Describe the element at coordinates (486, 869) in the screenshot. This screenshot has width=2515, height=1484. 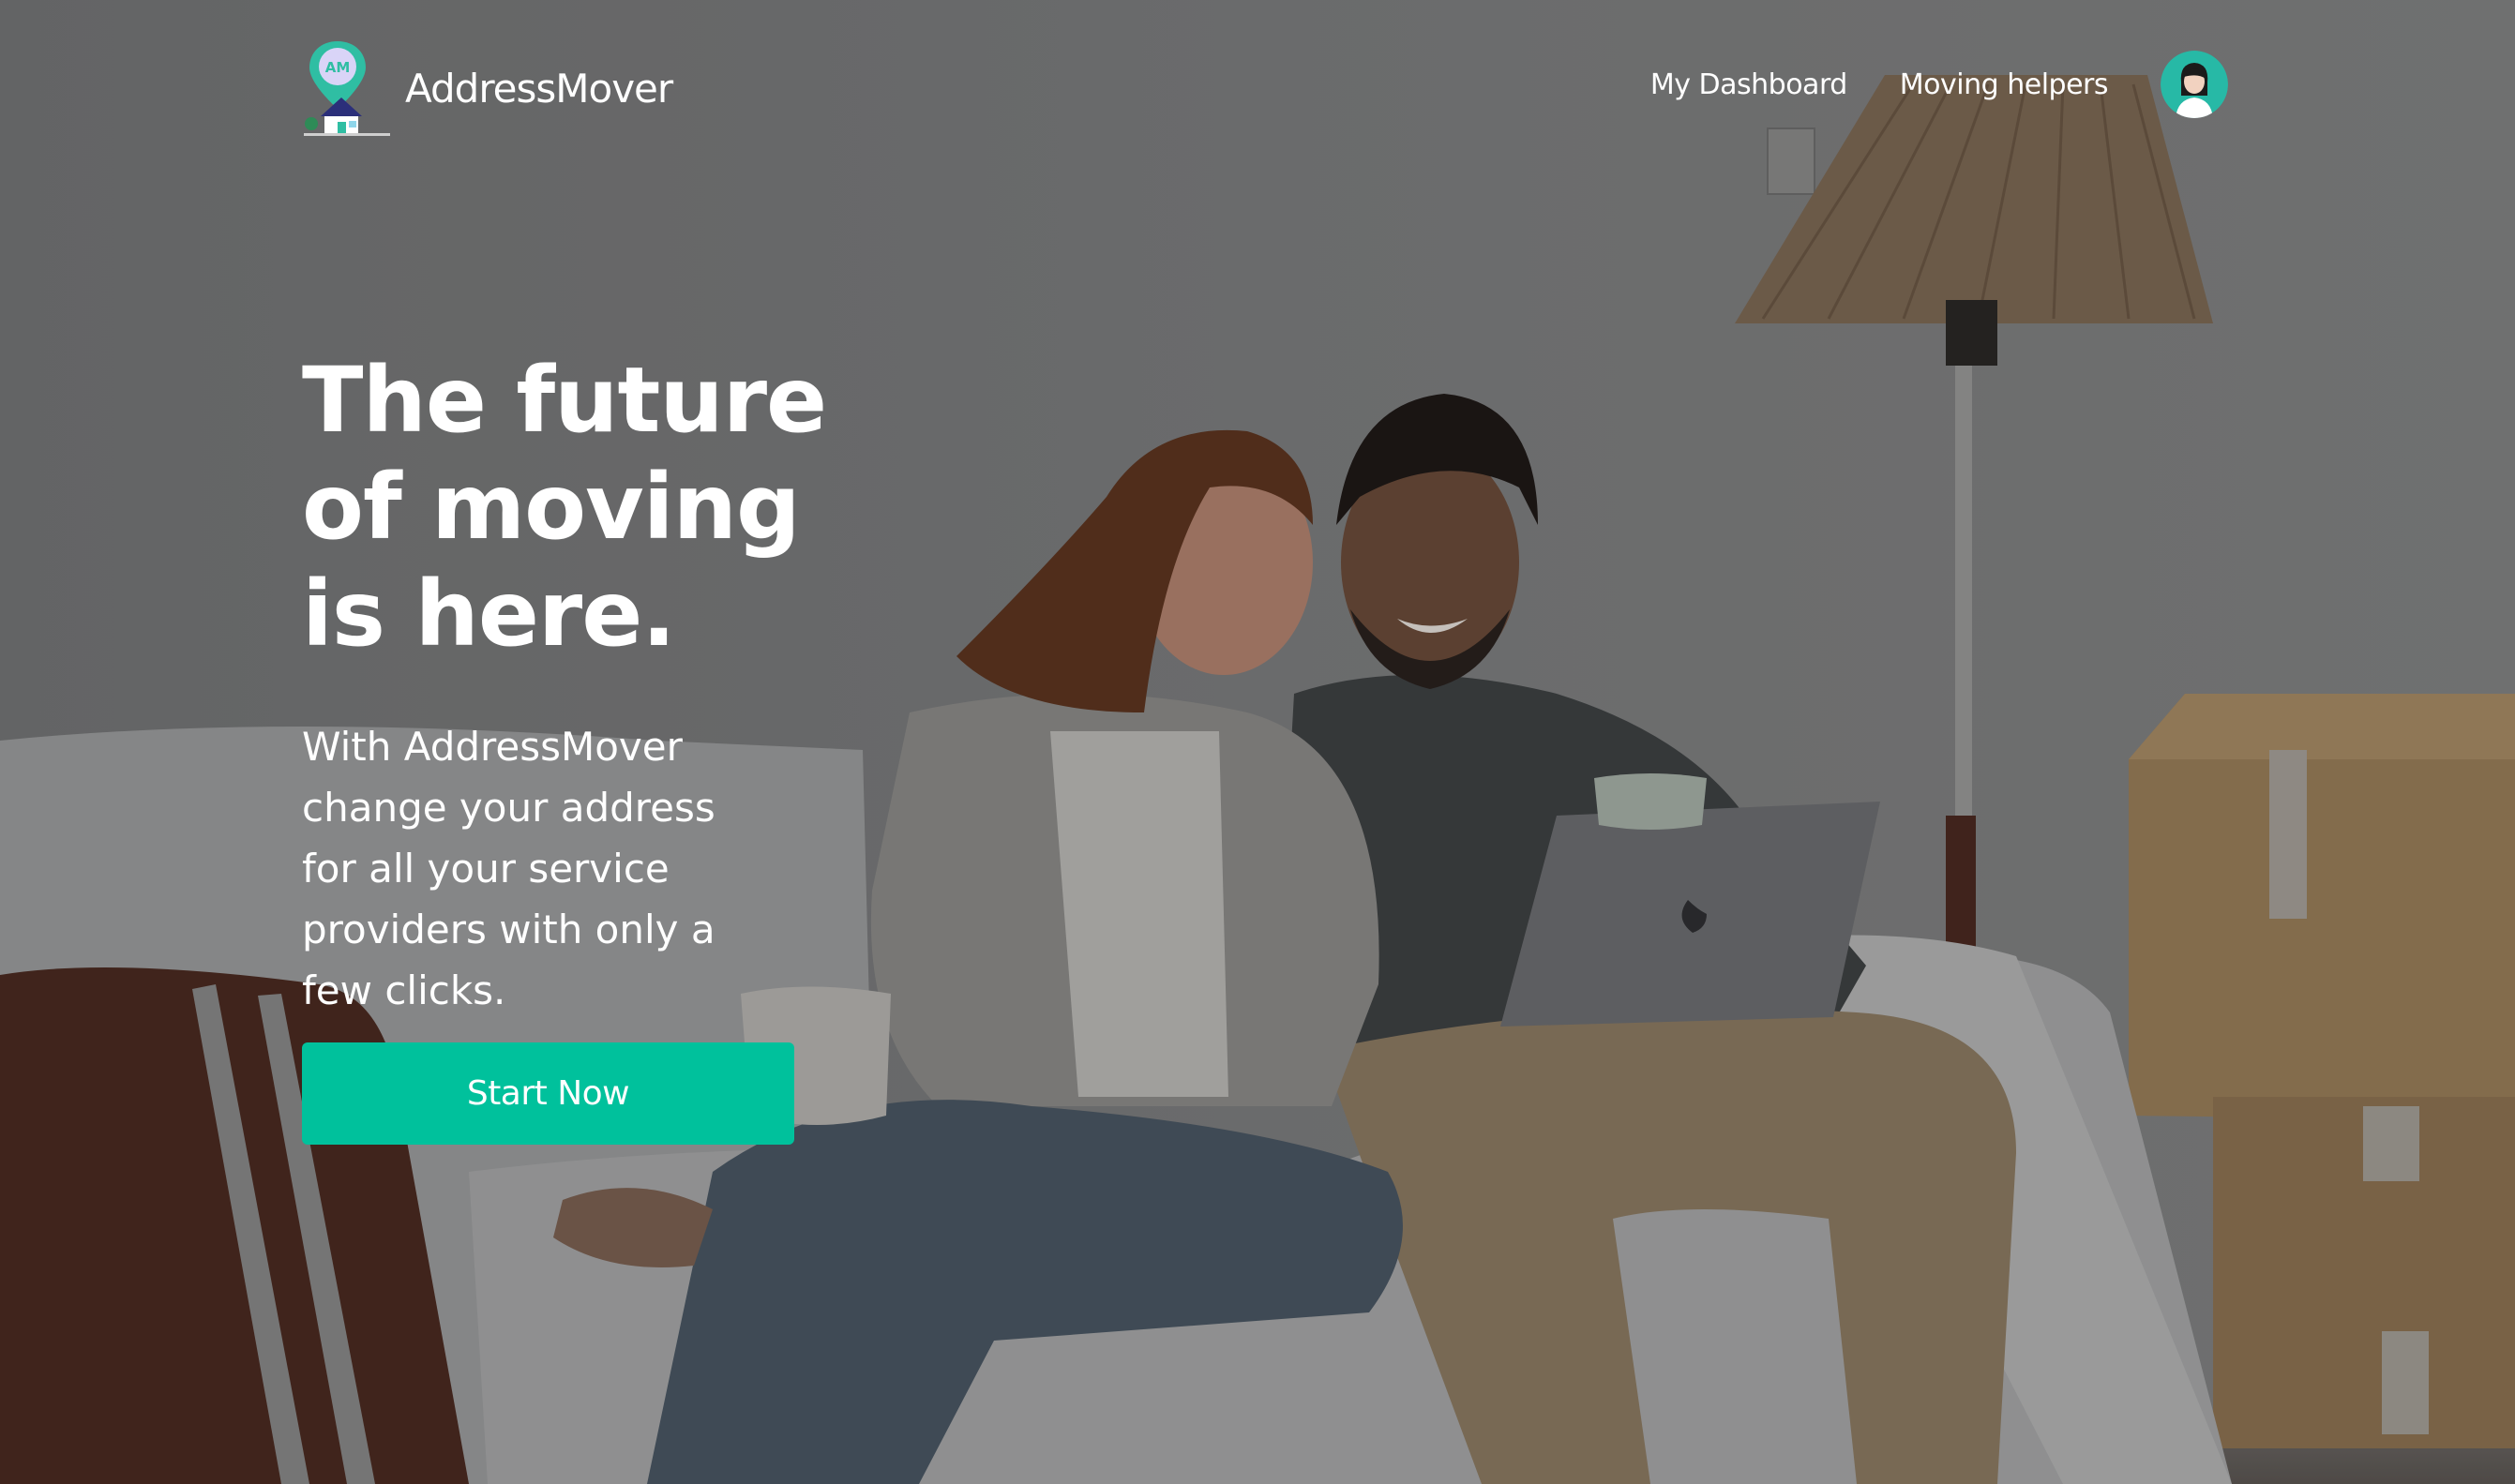
I see `hero-subtitle-line: for all your service` at that location.